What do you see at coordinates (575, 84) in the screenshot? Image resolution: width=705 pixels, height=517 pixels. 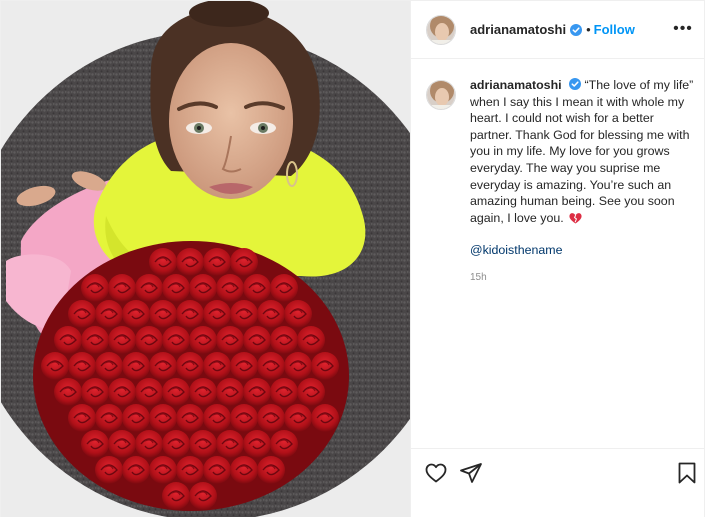 I see `caption-verified-badge-icon` at bounding box center [575, 84].